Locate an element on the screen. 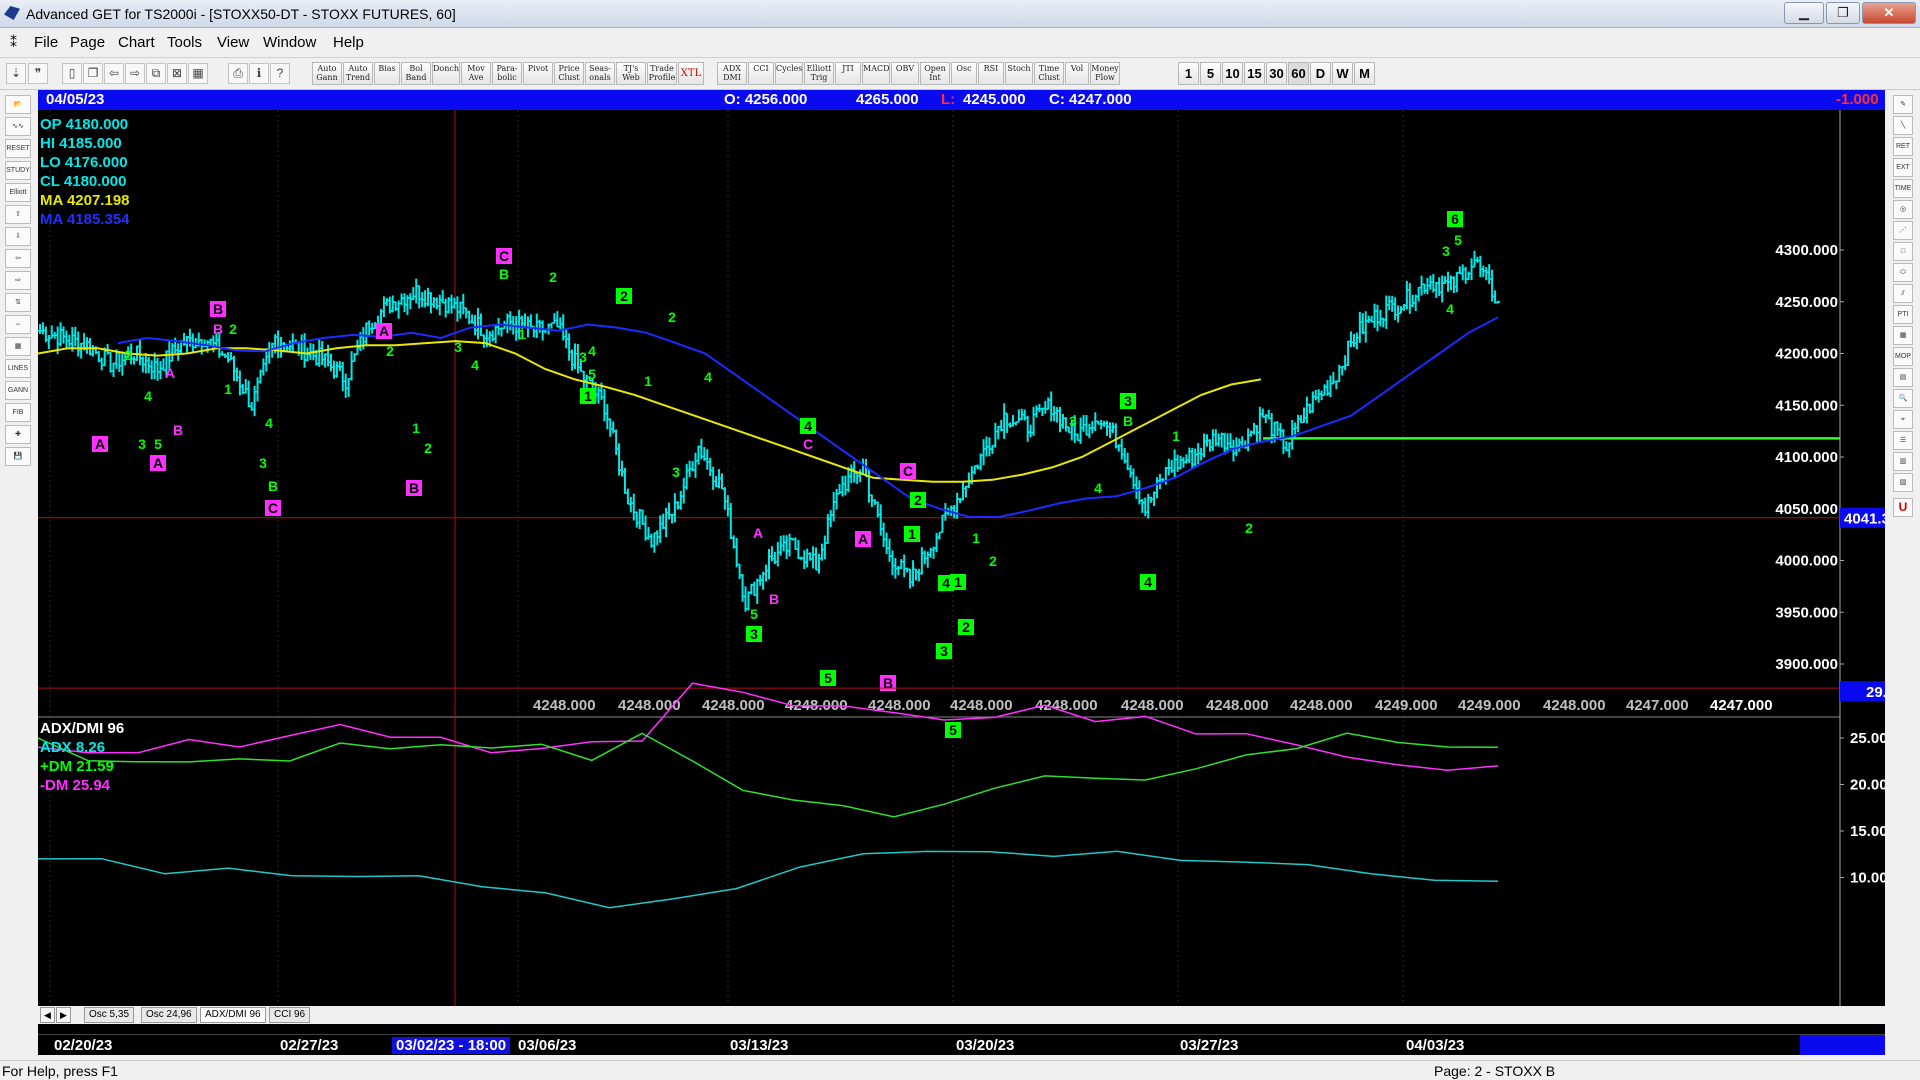 The image size is (1920, 1080). menu-page: Page is located at coordinates (87, 42).